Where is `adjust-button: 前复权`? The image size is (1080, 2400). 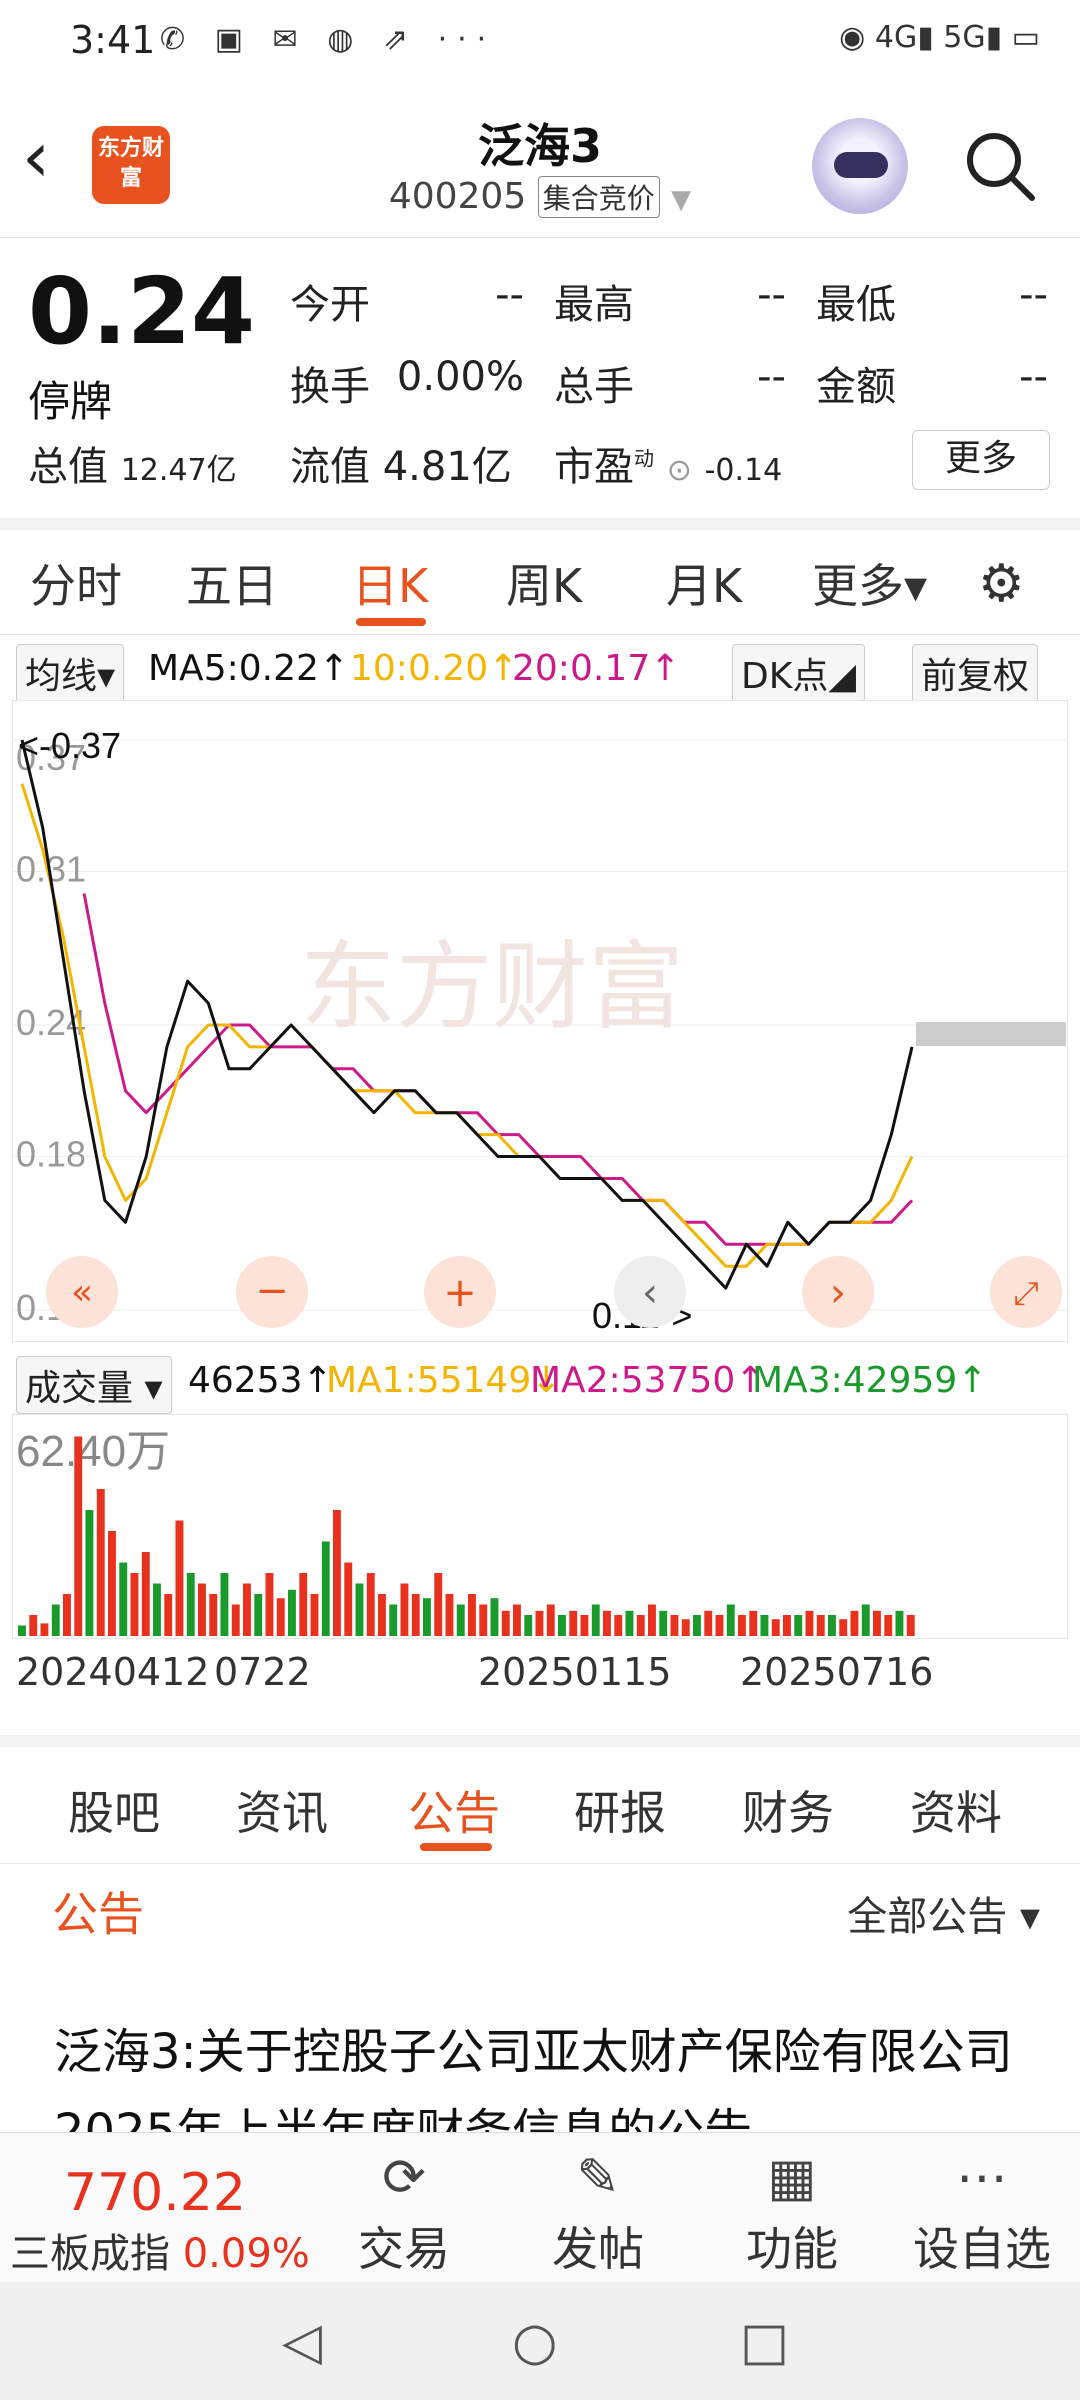
adjust-button: 前复权 is located at coordinates (975, 673).